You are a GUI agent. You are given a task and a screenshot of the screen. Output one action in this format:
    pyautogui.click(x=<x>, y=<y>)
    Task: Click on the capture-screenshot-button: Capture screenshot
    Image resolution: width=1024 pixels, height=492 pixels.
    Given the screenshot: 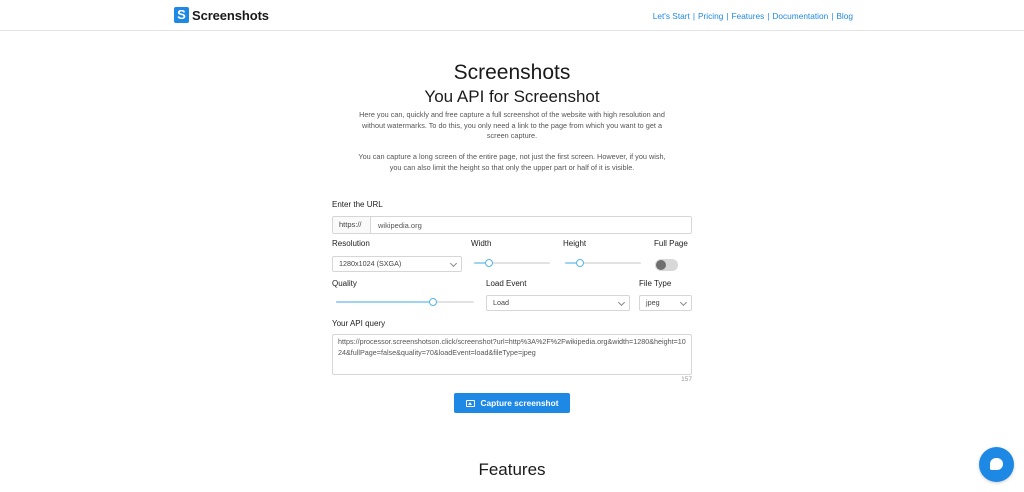 What is the action you would take?
    pyautogui.click(x=512, y=403)
    